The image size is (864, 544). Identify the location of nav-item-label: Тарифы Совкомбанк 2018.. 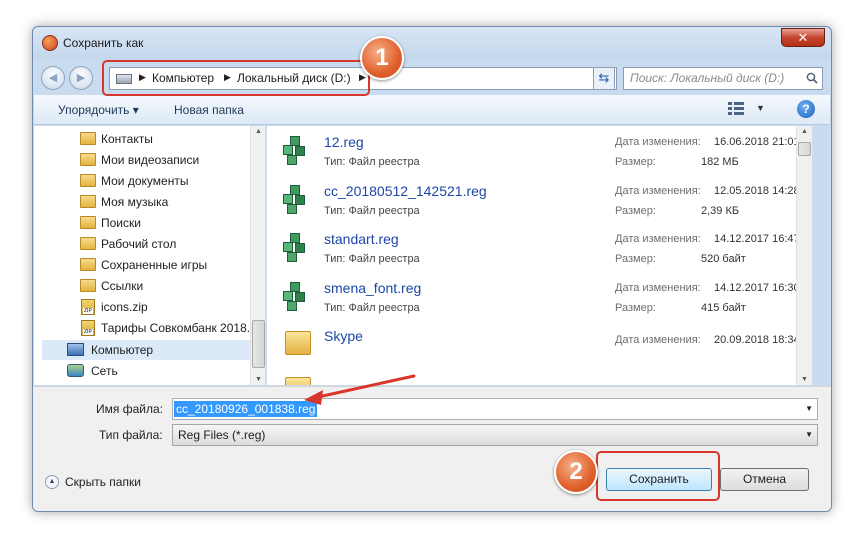
(176, 328).